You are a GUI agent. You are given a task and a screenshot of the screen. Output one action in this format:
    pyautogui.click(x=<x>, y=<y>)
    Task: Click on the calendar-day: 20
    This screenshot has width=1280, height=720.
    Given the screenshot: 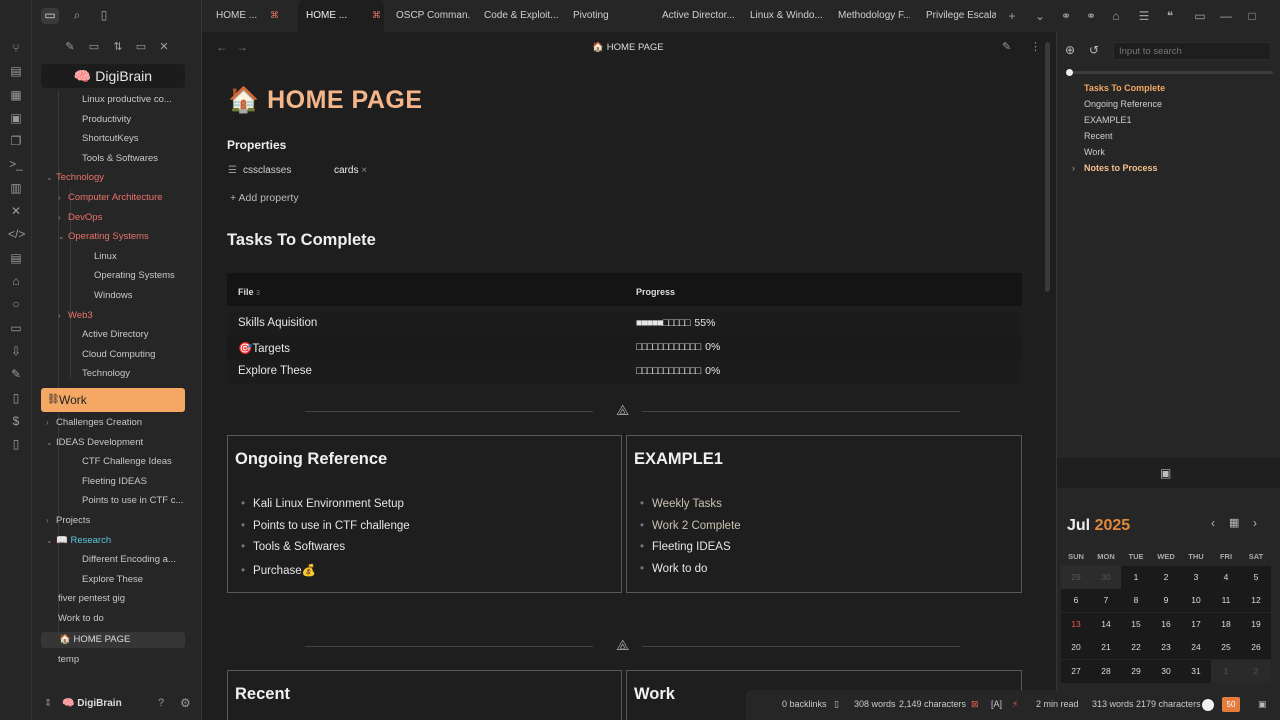 What is the action you would take?
    pyautogui.click(x=1076, y=648)
    